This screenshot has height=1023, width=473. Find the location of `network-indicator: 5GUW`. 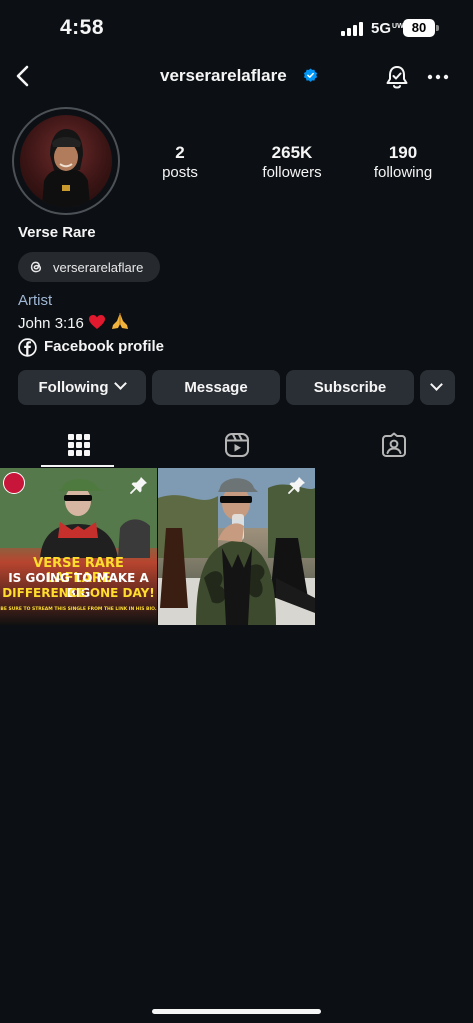

network-indicator: 5GUW is located at coordinates (387, 28).